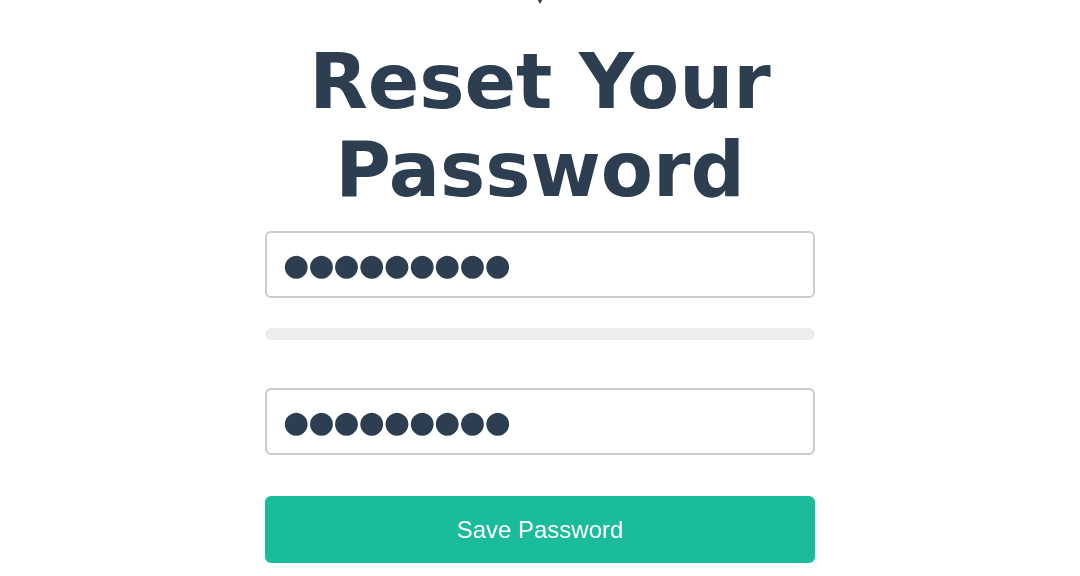 Image resolution: width=1080 pixels, height=576 pixels. I want to click on confirm-password-field: ●●●●●●●●●, so click(540, 421).